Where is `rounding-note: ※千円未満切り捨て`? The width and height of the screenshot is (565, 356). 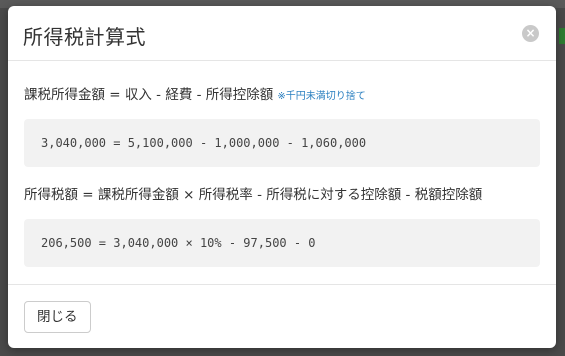 rounding-note: ※千円未満切り捨て is located at coordinates (321, 96).